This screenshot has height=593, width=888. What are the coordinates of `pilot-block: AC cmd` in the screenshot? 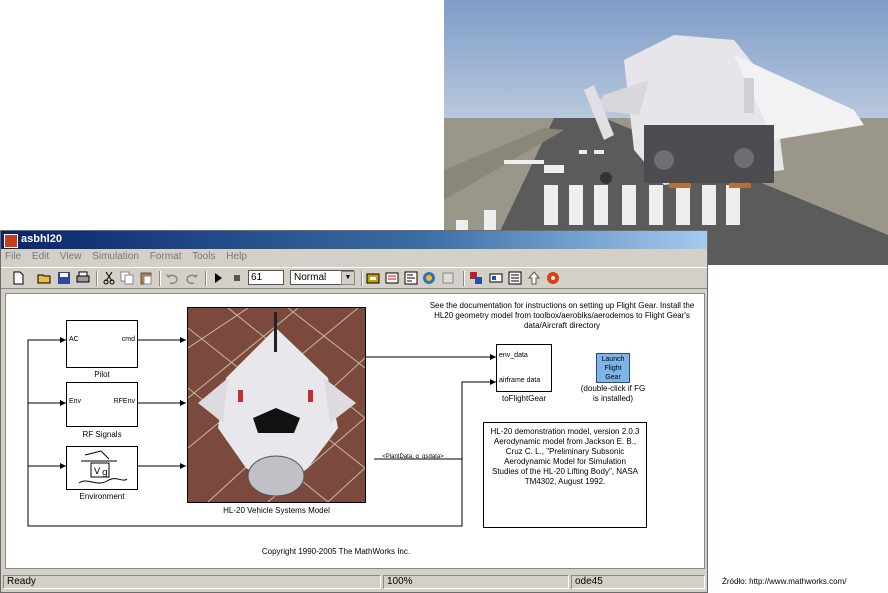 It's located at (102, 344).